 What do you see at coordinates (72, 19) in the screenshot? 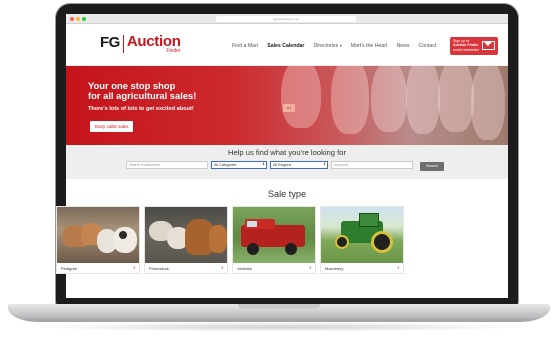
I see `close-dot-icon` at bounding box center [72, 19].